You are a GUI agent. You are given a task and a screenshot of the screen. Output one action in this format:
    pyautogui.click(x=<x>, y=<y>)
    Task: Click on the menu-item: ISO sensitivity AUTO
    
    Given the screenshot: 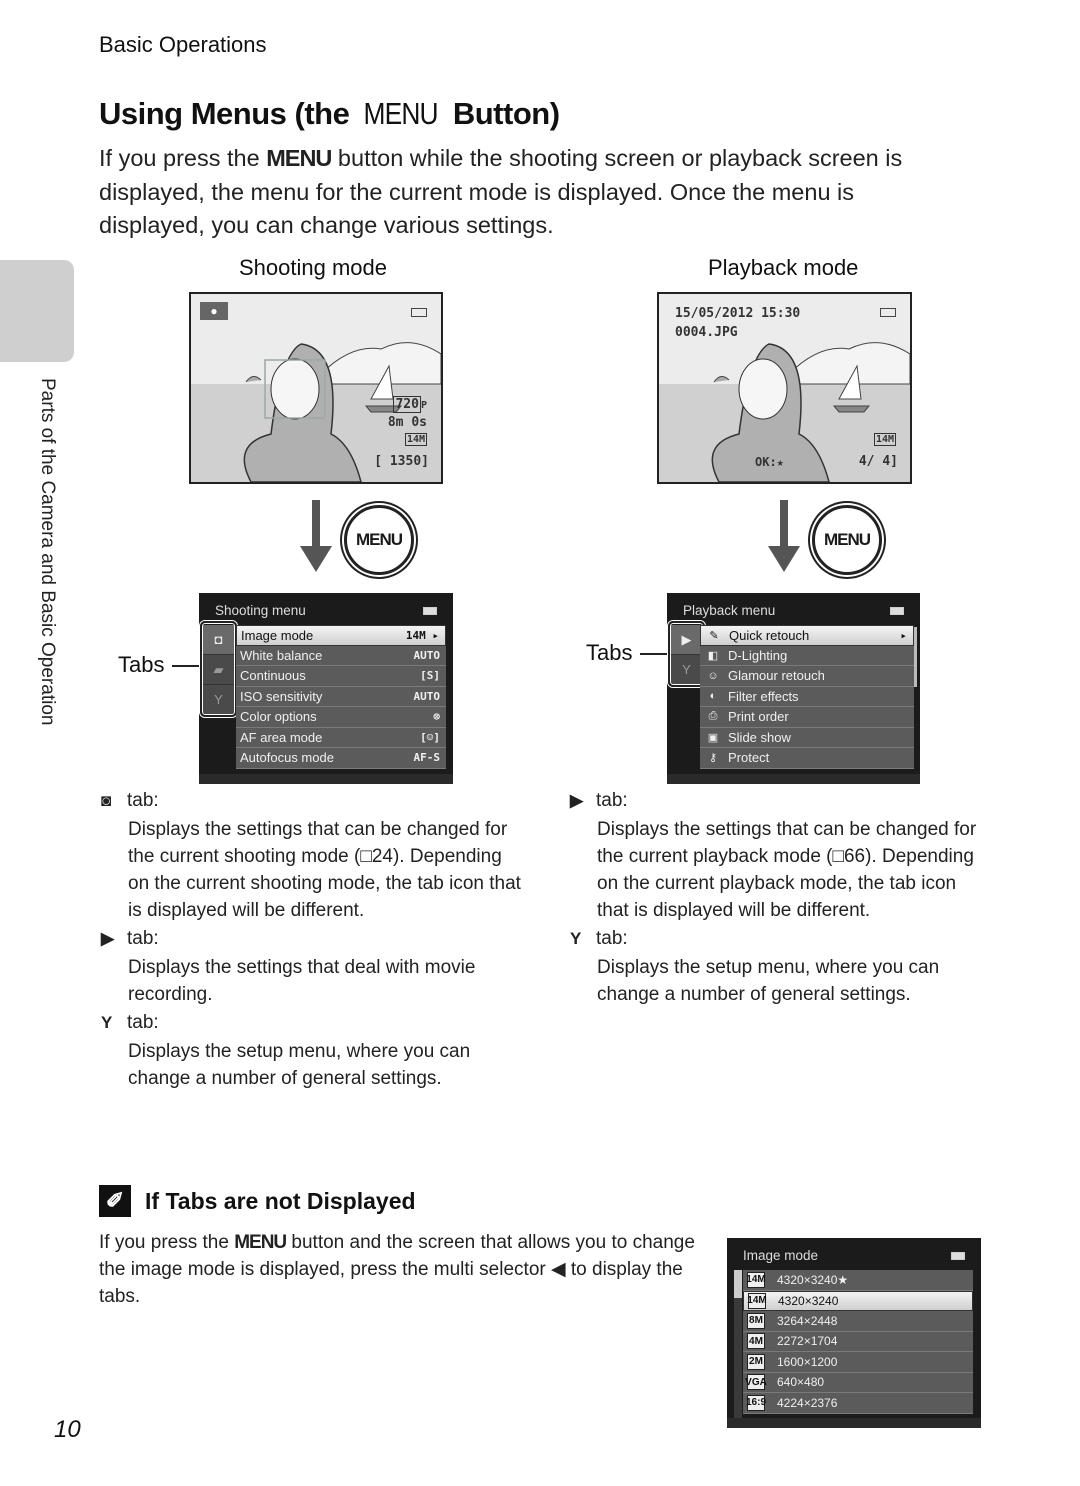 What is the action you would take?
    pyautogui.click(x=341, y=697)
    